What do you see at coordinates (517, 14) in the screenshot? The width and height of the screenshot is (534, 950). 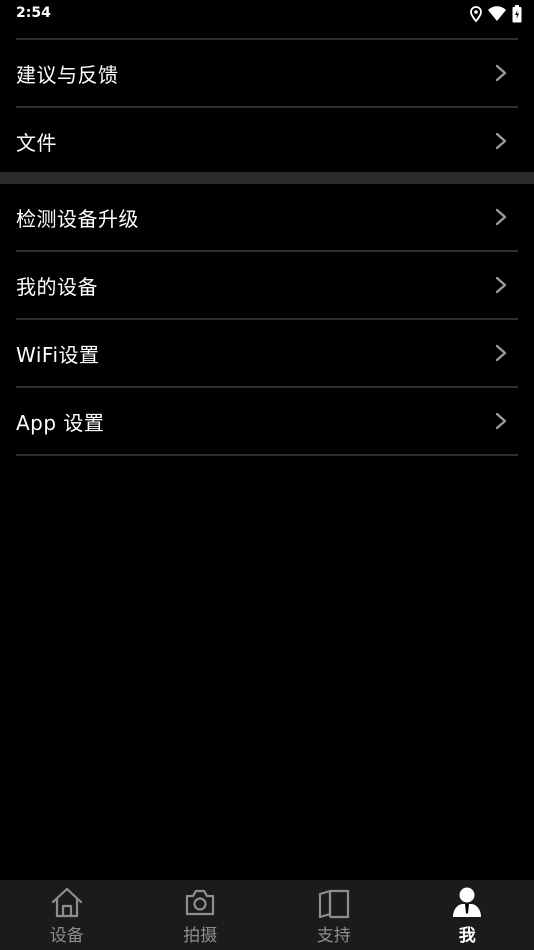 I see `battery-icon` at bounding box center [517, 14].